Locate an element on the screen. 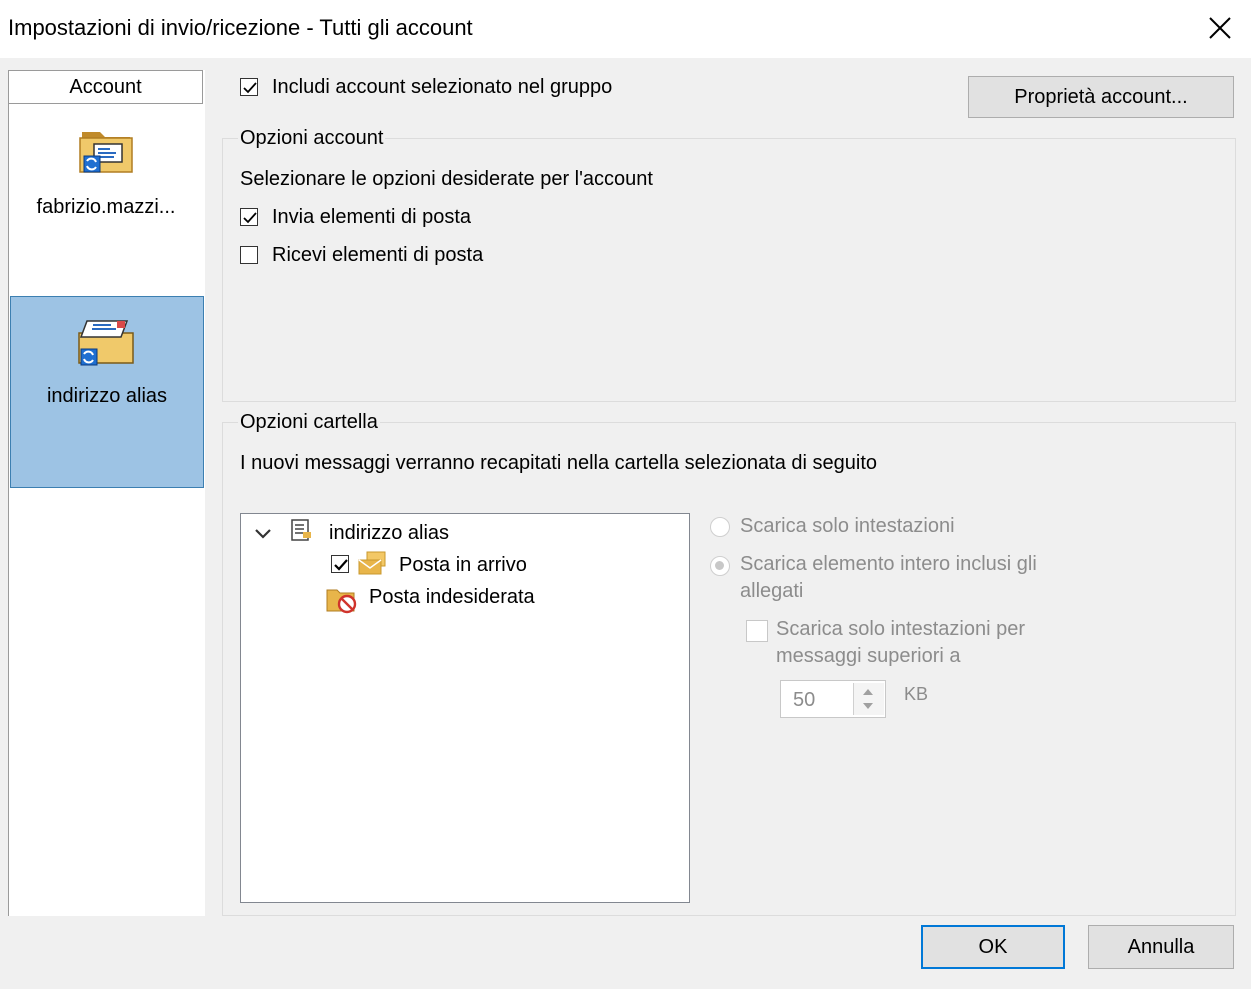  include-account-checkbox is located at coordinates (249, 87).